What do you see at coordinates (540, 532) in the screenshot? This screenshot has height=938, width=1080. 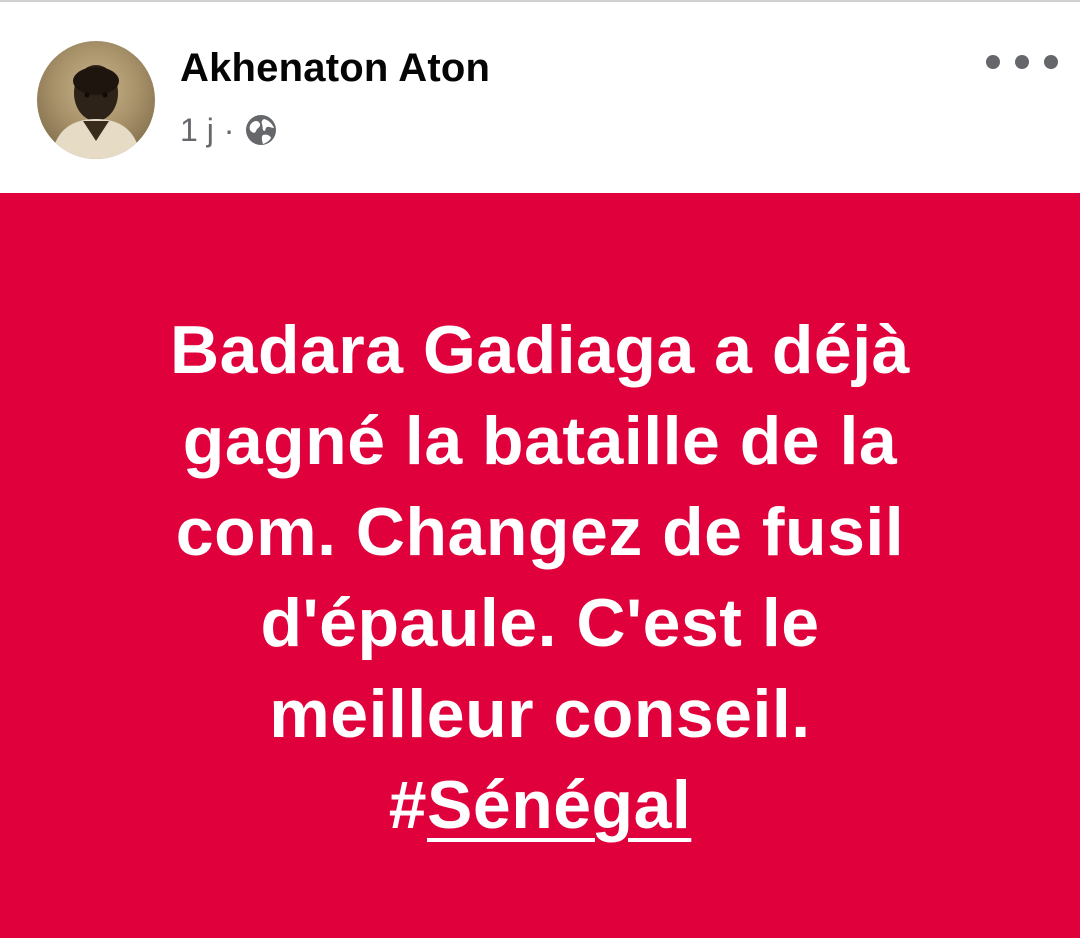 I see `post-text-line: com. Changez de fusil` at bounding box center [540, 532].